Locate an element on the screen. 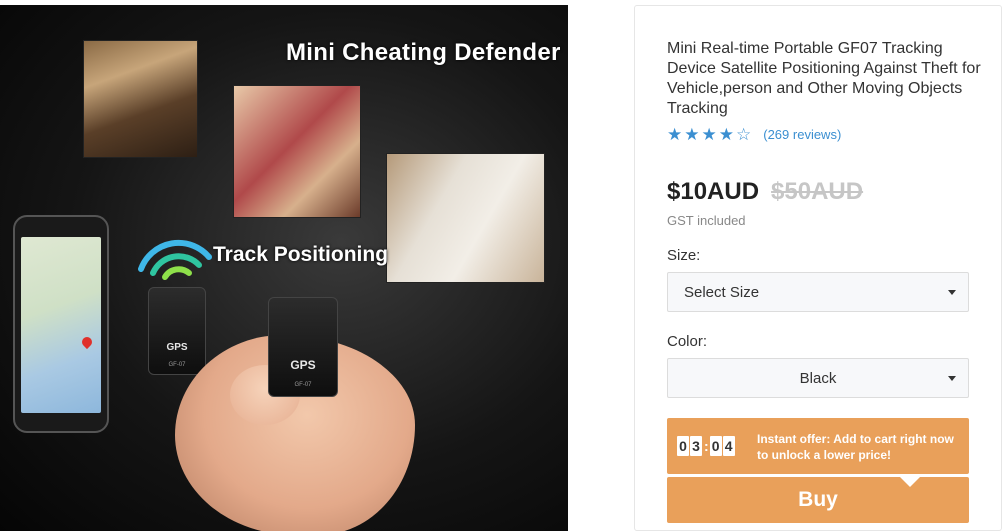 The width and height of the screenshot is (1008, 531). track-positioning-label: Track Positioning is located at coordinates (301, 254).